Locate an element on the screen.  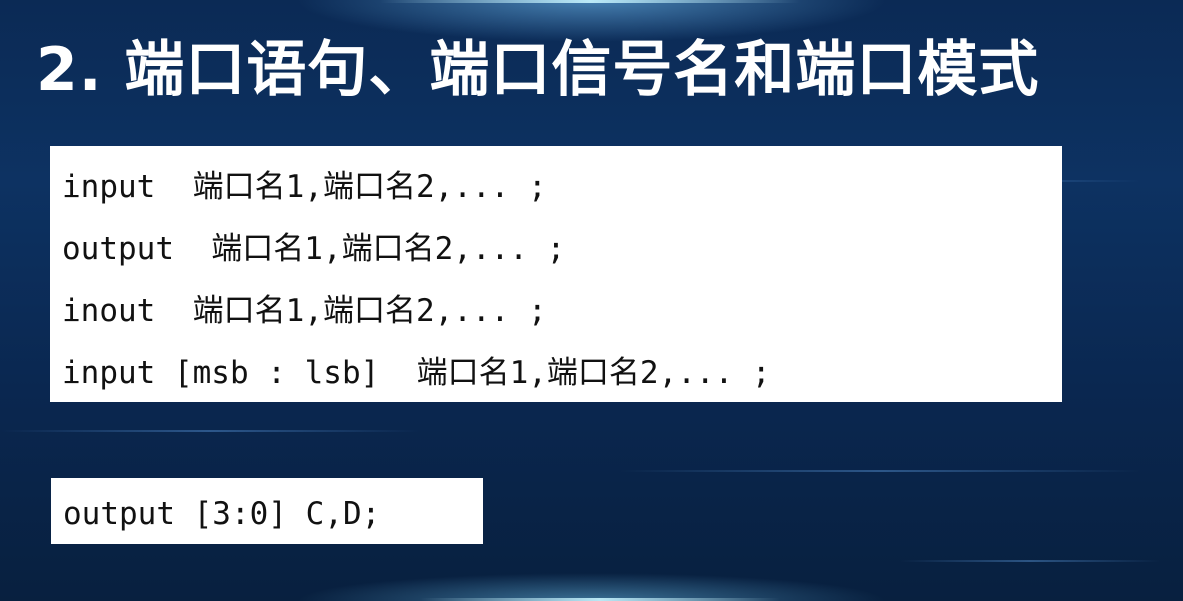
slide-title: 2. 端口语句、端口信号名和端口模式 is located at coordinates (538, 70).